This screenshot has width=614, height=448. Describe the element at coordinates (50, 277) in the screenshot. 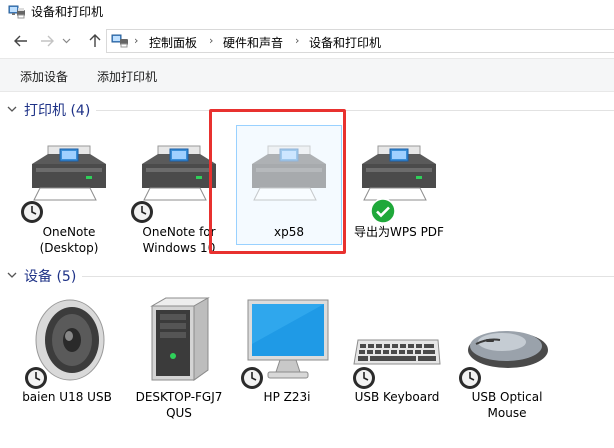

I see `group-title: 设备 (5)` at that location.